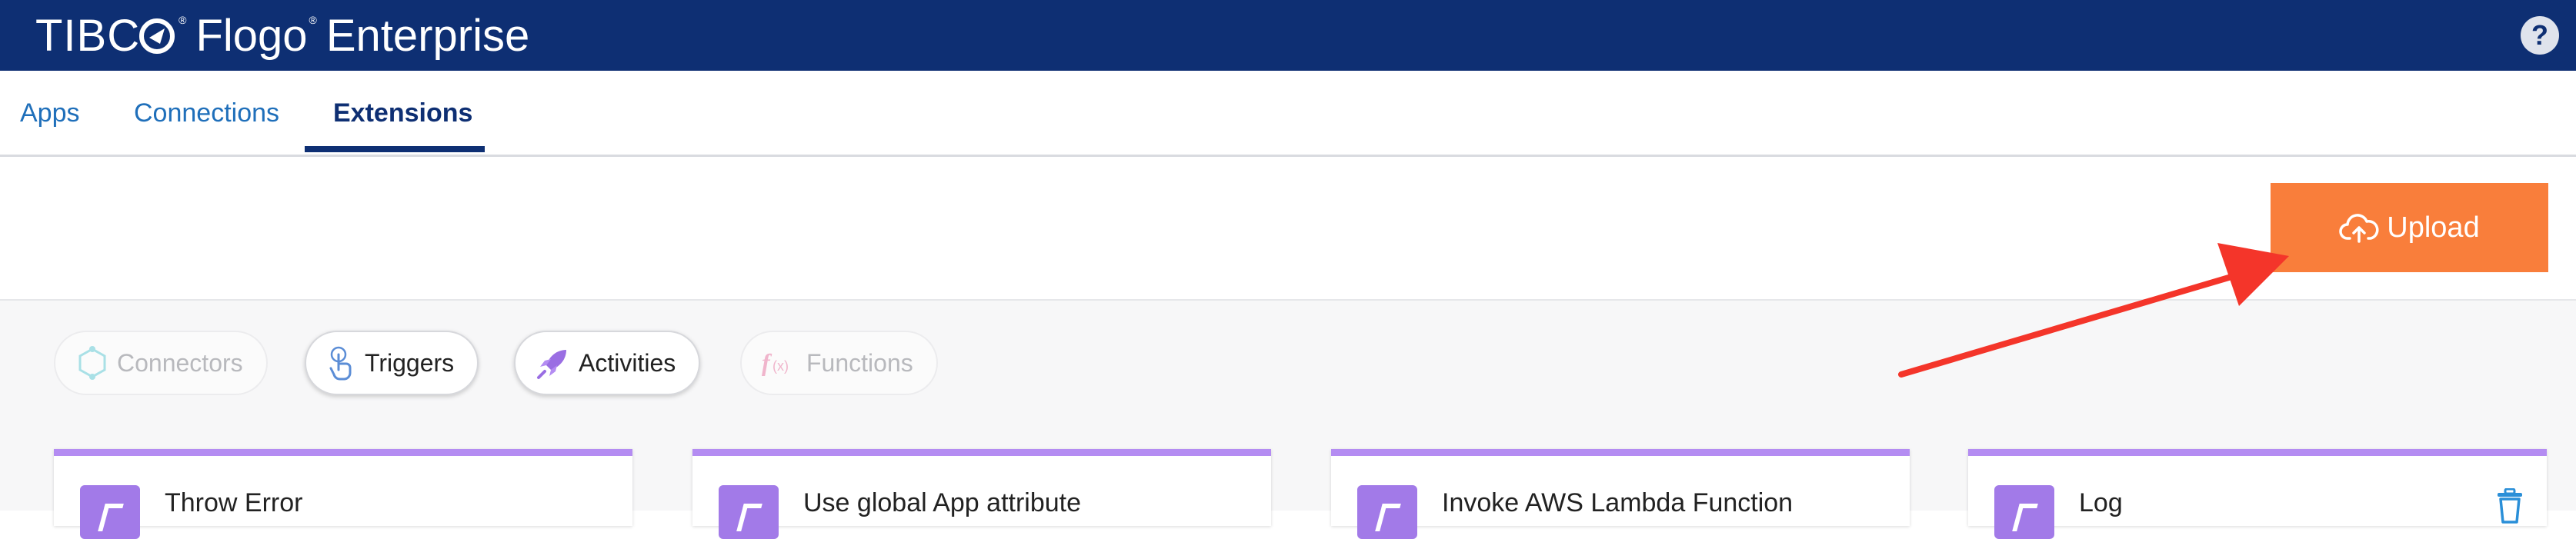 This screenshot has height=539, width=2576. What do you see at coordinates (402, 113) in the screenshot?
I see `tab-extensions: Extensions` at bounding box center [402, 113].